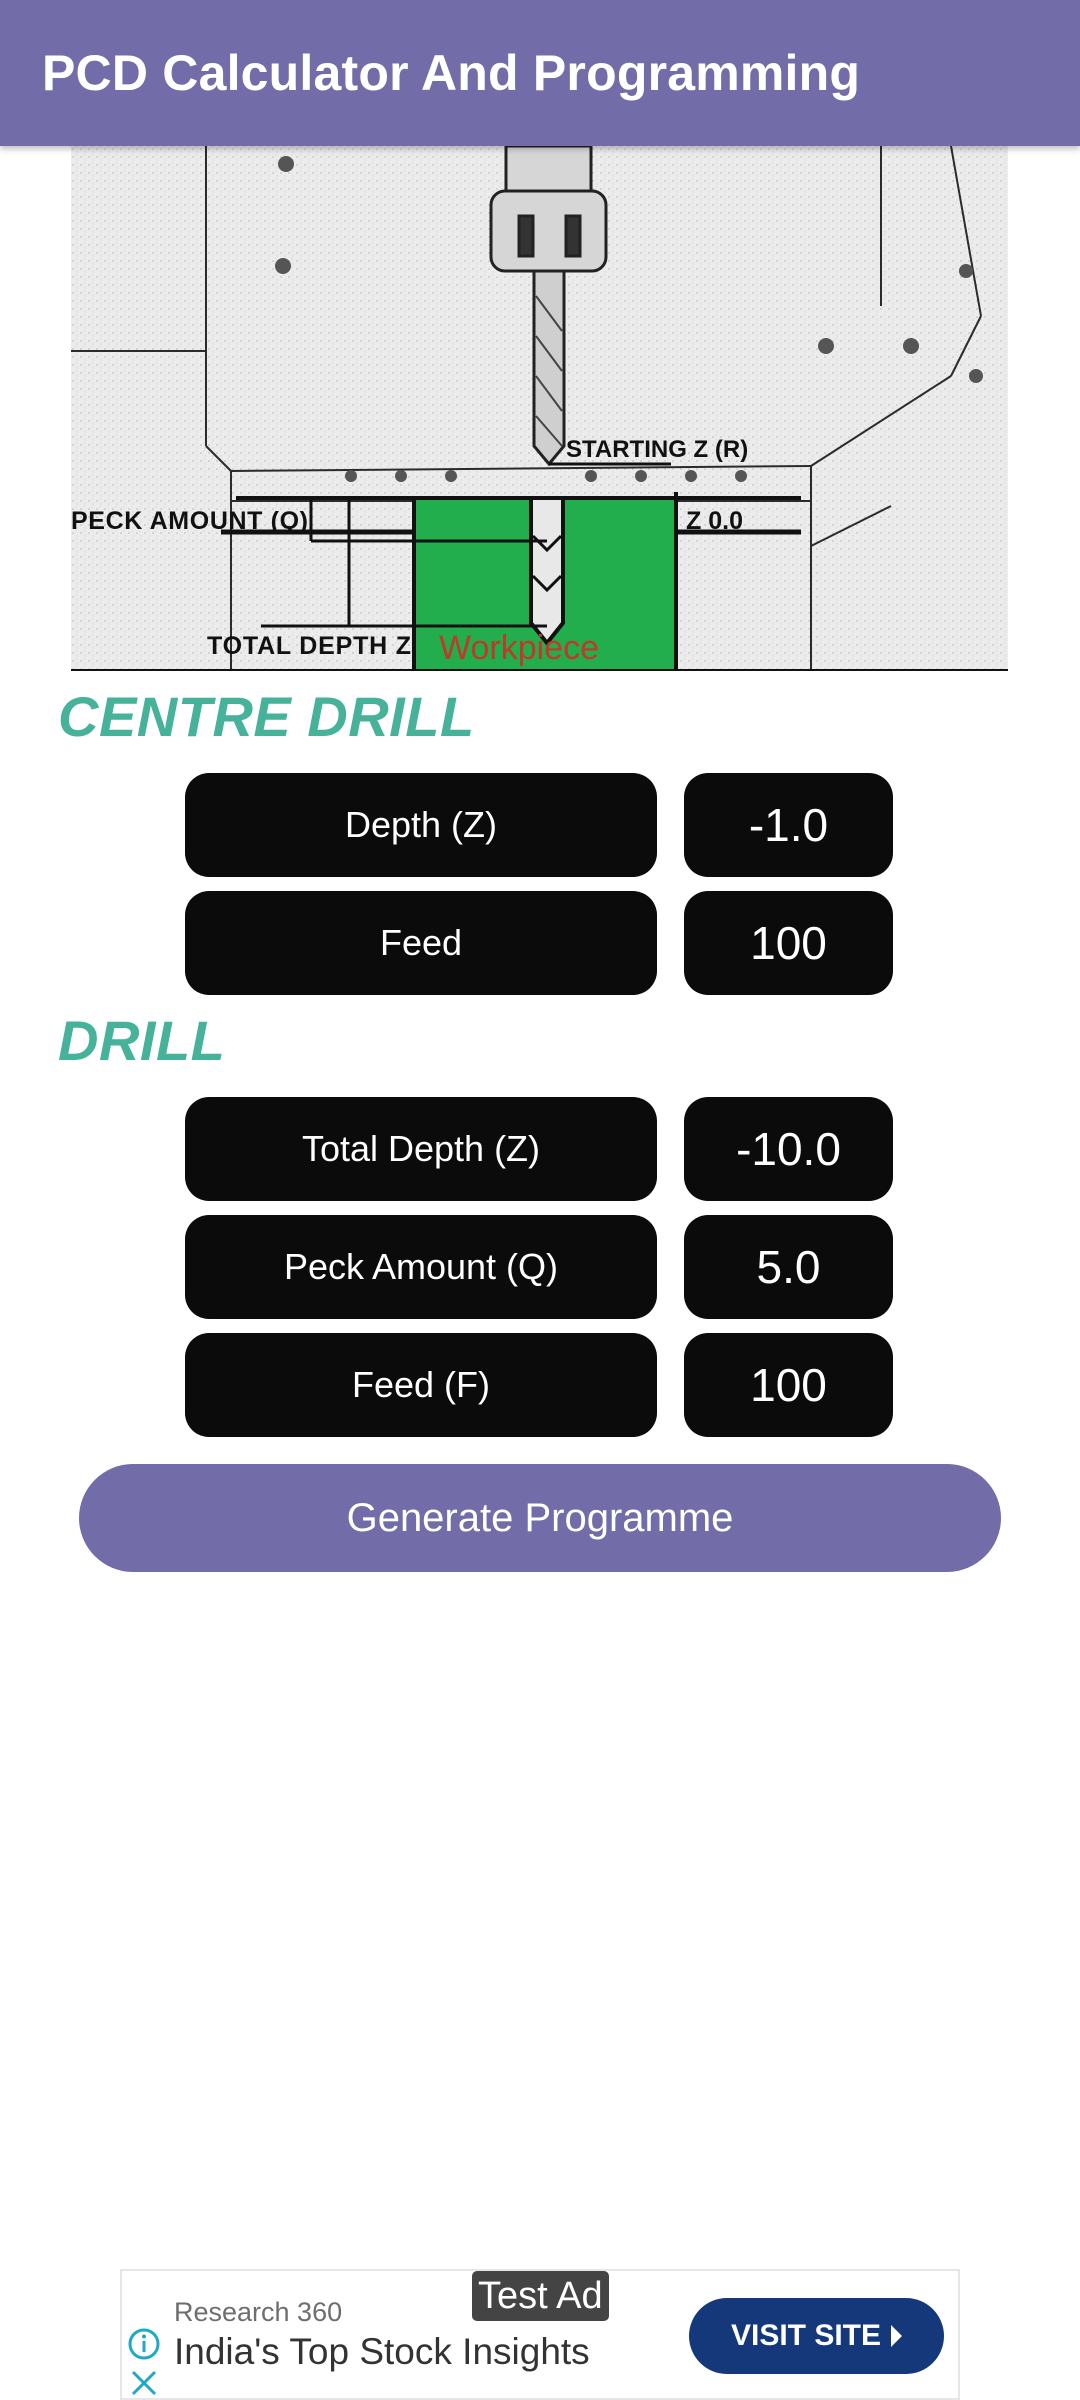 This screenshot has width=1080, height=2400. What do you see at coordinates (382, 2352) in the screenshot?
I see `ad-headline: India's Top Stock Insights` at bounding box center [382, 2352].